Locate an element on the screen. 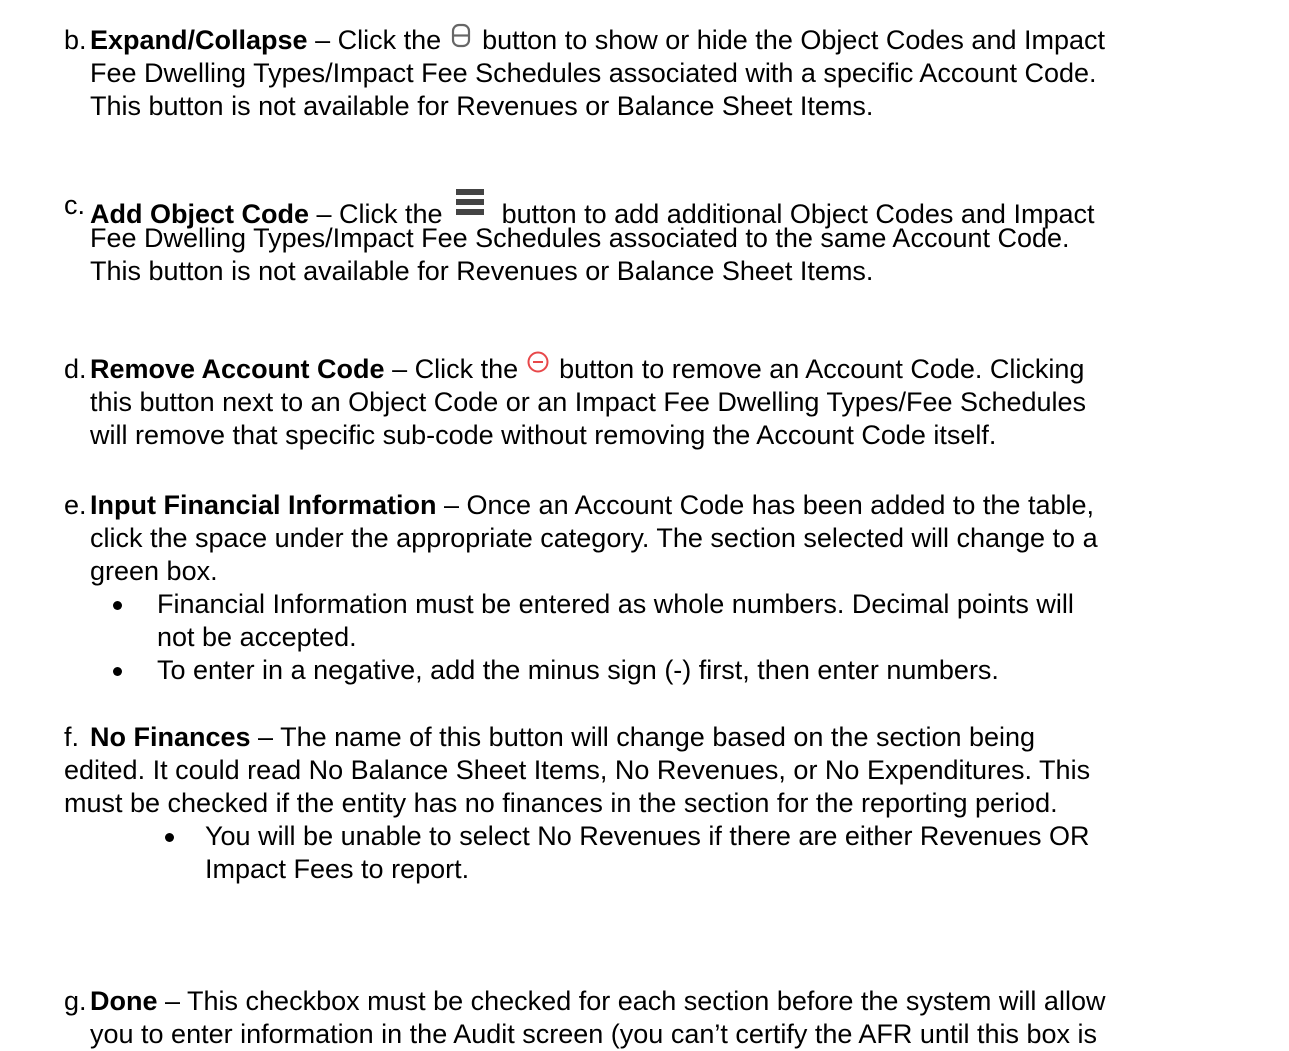 Image resolution: width=1289 pixels, height=1051 pixels. remove-account-code-icon is located at coordinates (539, 368).